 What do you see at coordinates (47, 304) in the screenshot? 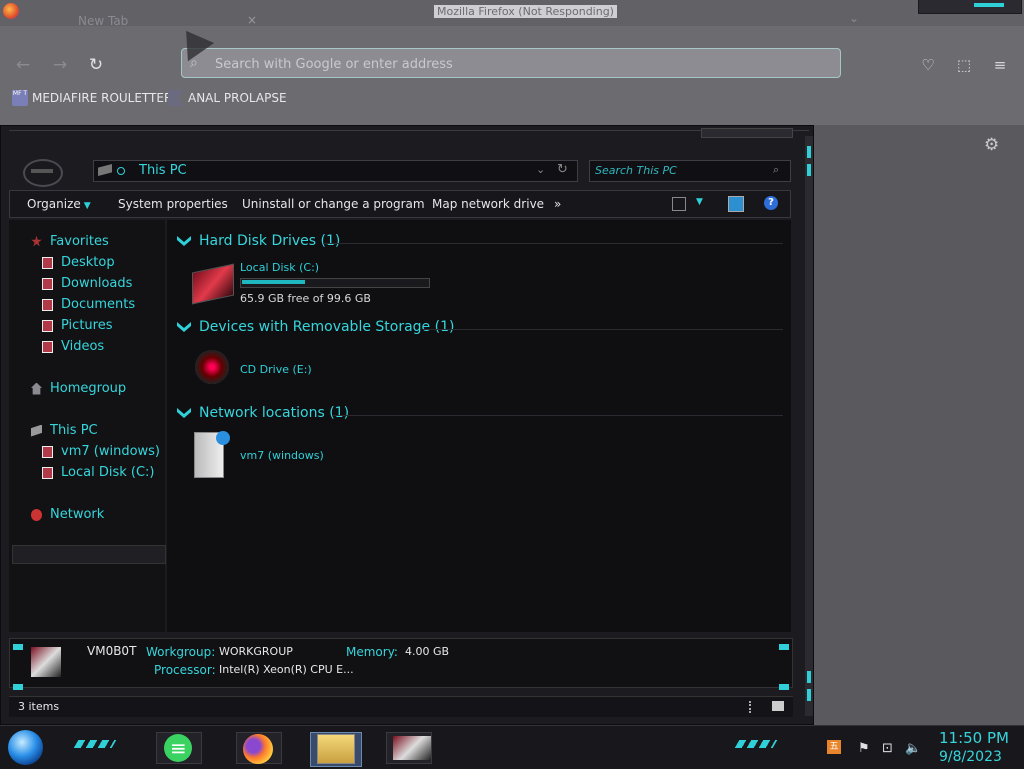
I see `documents-icon` at bounding box center [47, 304].